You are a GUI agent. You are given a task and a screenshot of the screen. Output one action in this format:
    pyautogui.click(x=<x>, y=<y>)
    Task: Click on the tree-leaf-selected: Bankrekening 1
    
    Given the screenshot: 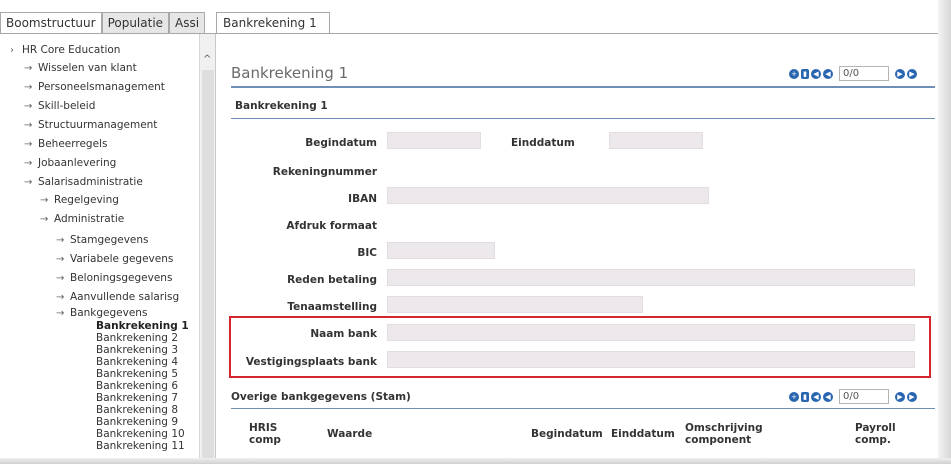 What is the action you would take?
    pyautogui.click(x=142, y=326)
    